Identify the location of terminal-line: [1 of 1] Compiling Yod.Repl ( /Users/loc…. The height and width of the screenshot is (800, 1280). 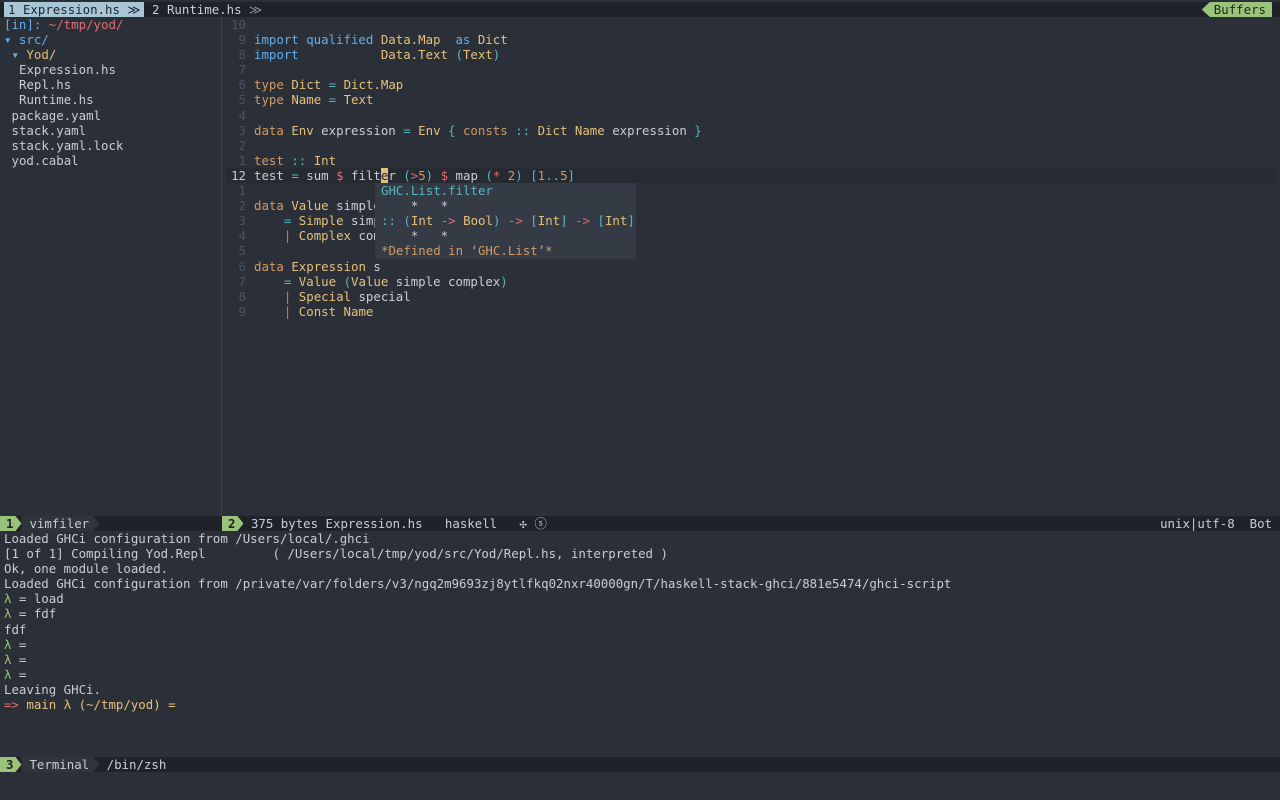
(639, 553).